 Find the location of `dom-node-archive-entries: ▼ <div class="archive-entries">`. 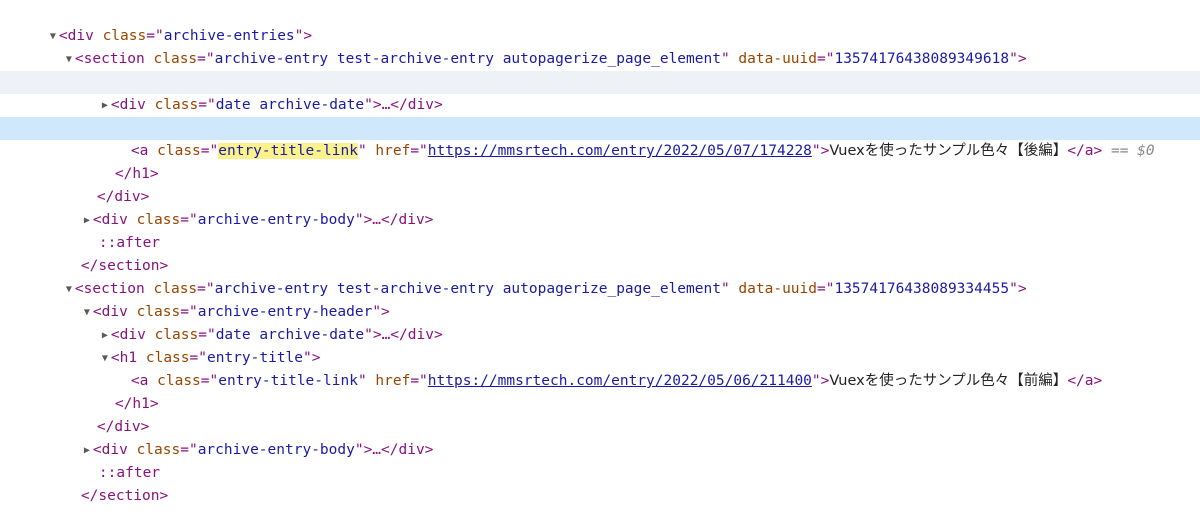

dom-node-archive-entries: ▼ <div class="archive-entries"> is located at coordinates (600, 23).